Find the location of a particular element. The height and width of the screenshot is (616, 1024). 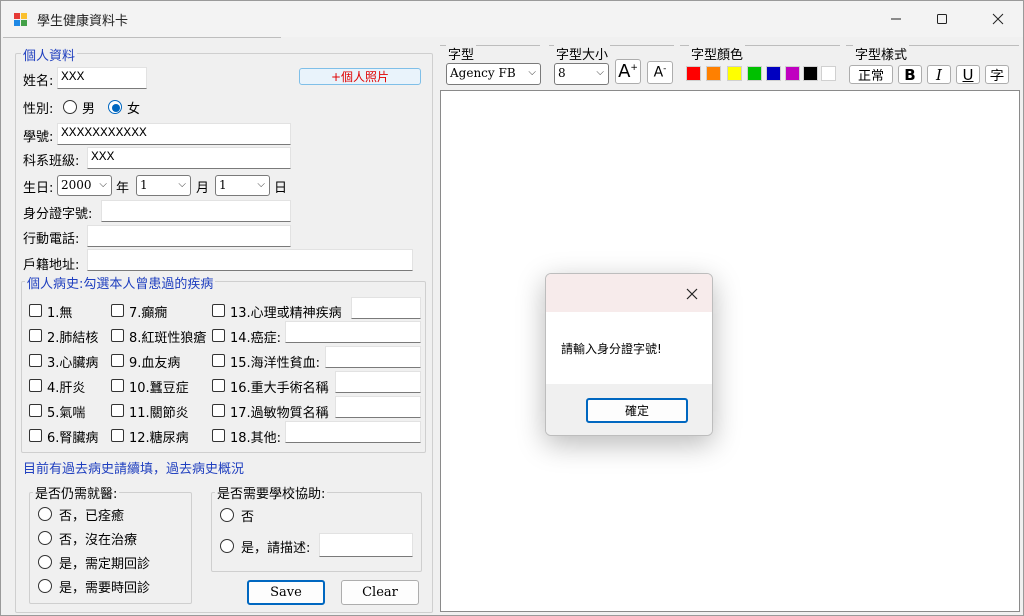

medical-group-title: 是否仍需就醫: is located at coordinates (76, 492).